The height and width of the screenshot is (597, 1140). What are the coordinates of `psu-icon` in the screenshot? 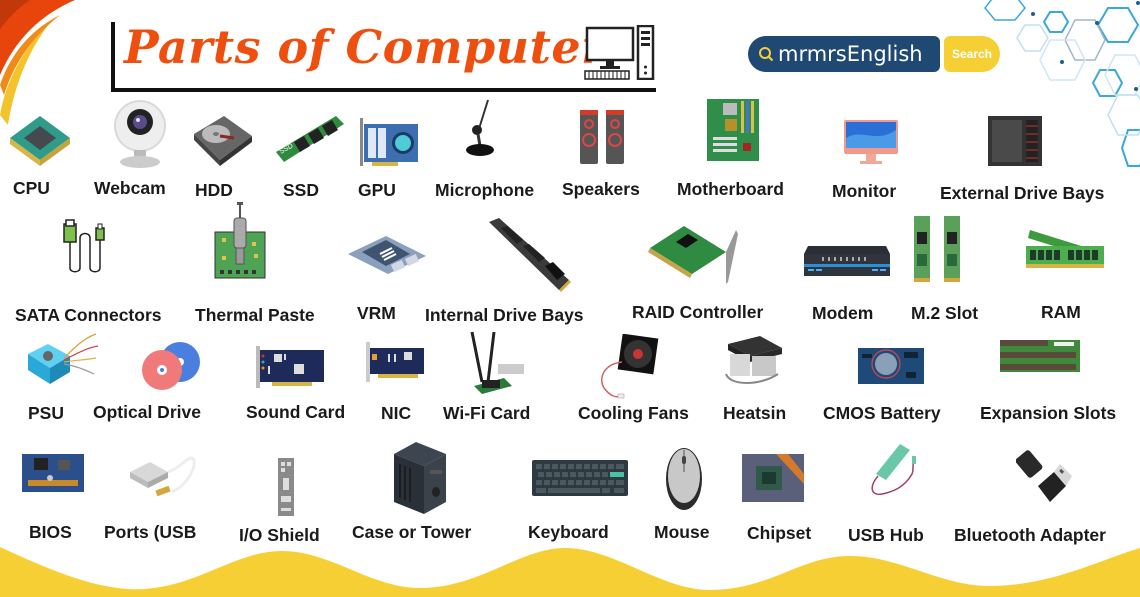 It's located at (63, 358).